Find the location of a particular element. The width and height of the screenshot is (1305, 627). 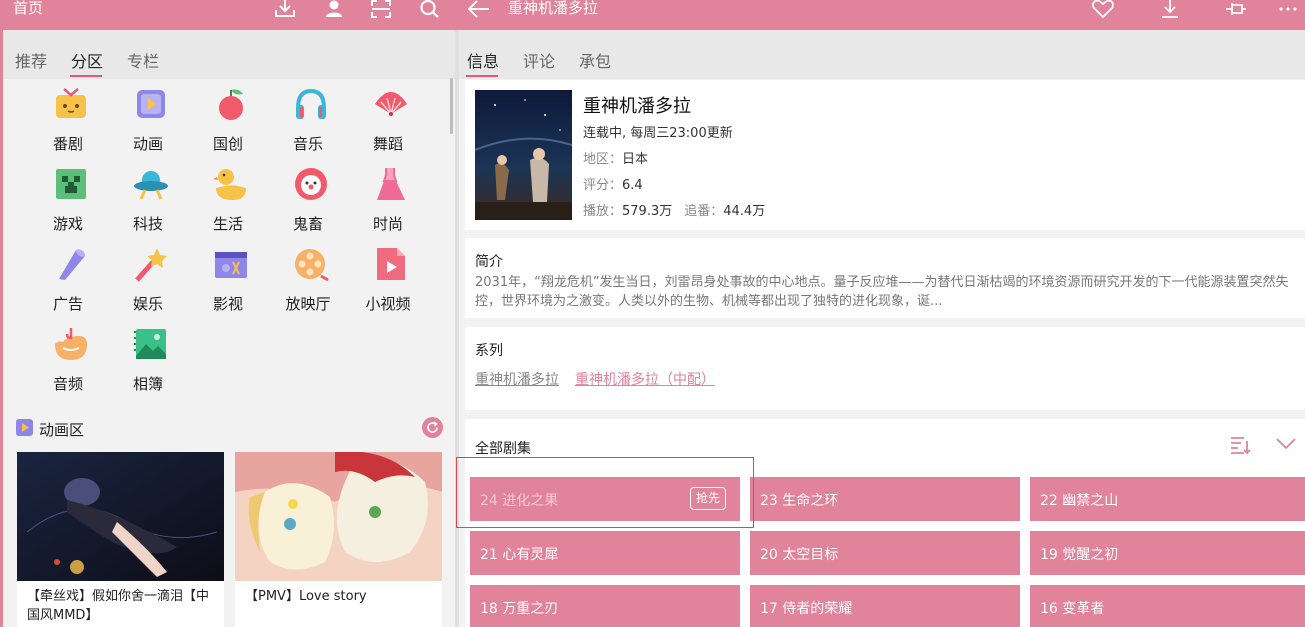

right-header-bar: 重神机潘多拉 is located at coordinates (880, 15).